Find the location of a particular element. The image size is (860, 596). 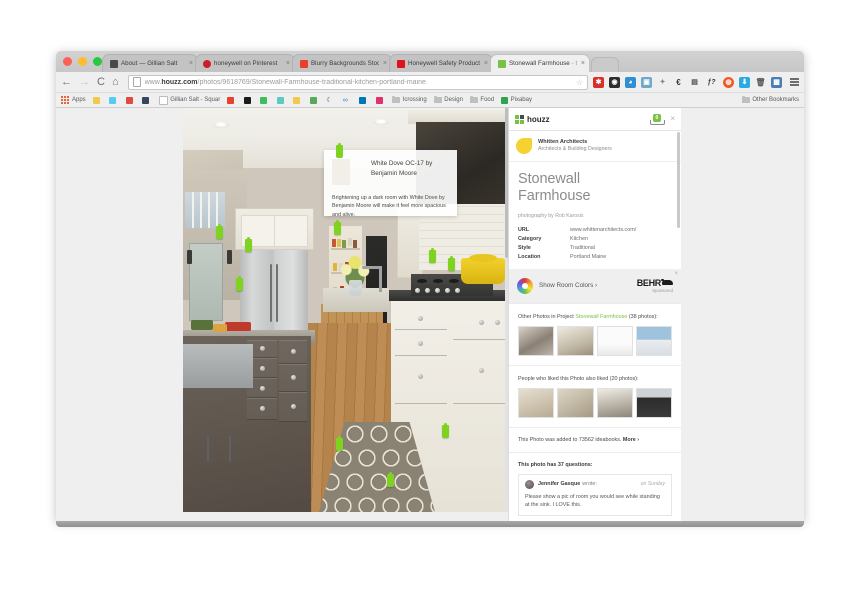

zoom-window-button is located at coordinates (97, 61).